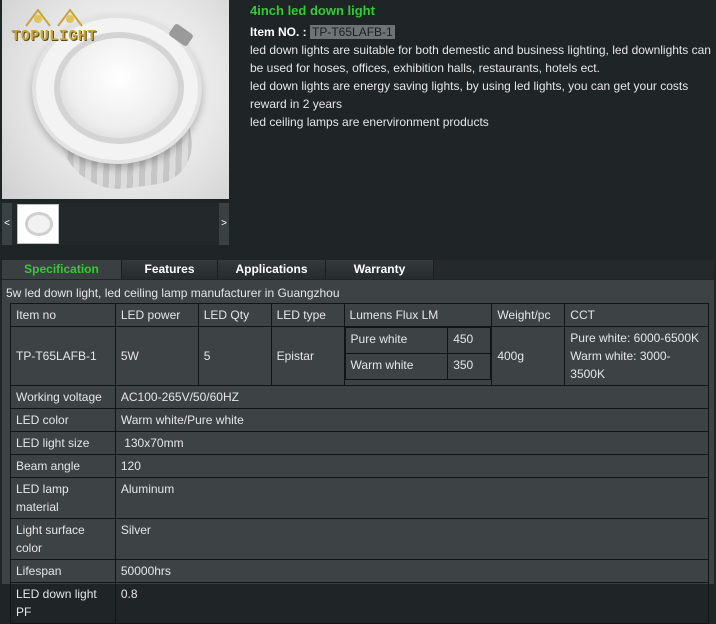  What do you see at coordinates (412, 571) in the screenshot?
I see `spec-value: 50000hrs` at bounding box center [412, 571].